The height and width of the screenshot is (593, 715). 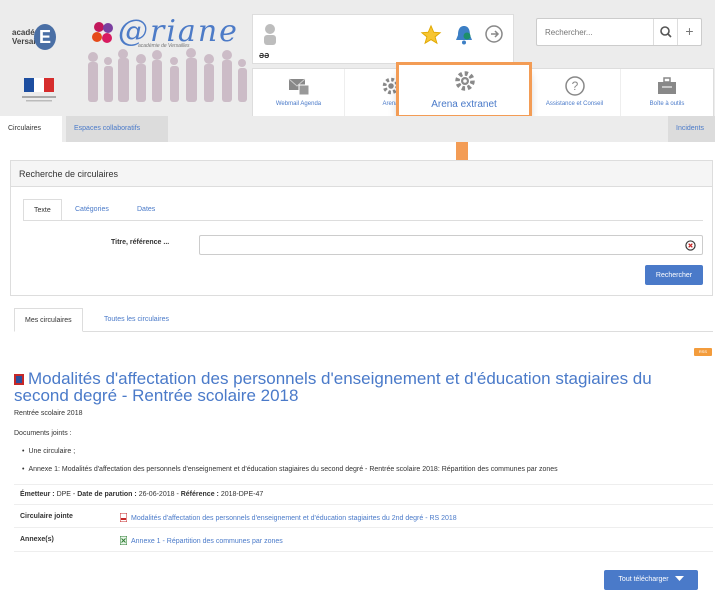 I want to click on app-label: Webmail Agenda, so click(x=298, y=104).